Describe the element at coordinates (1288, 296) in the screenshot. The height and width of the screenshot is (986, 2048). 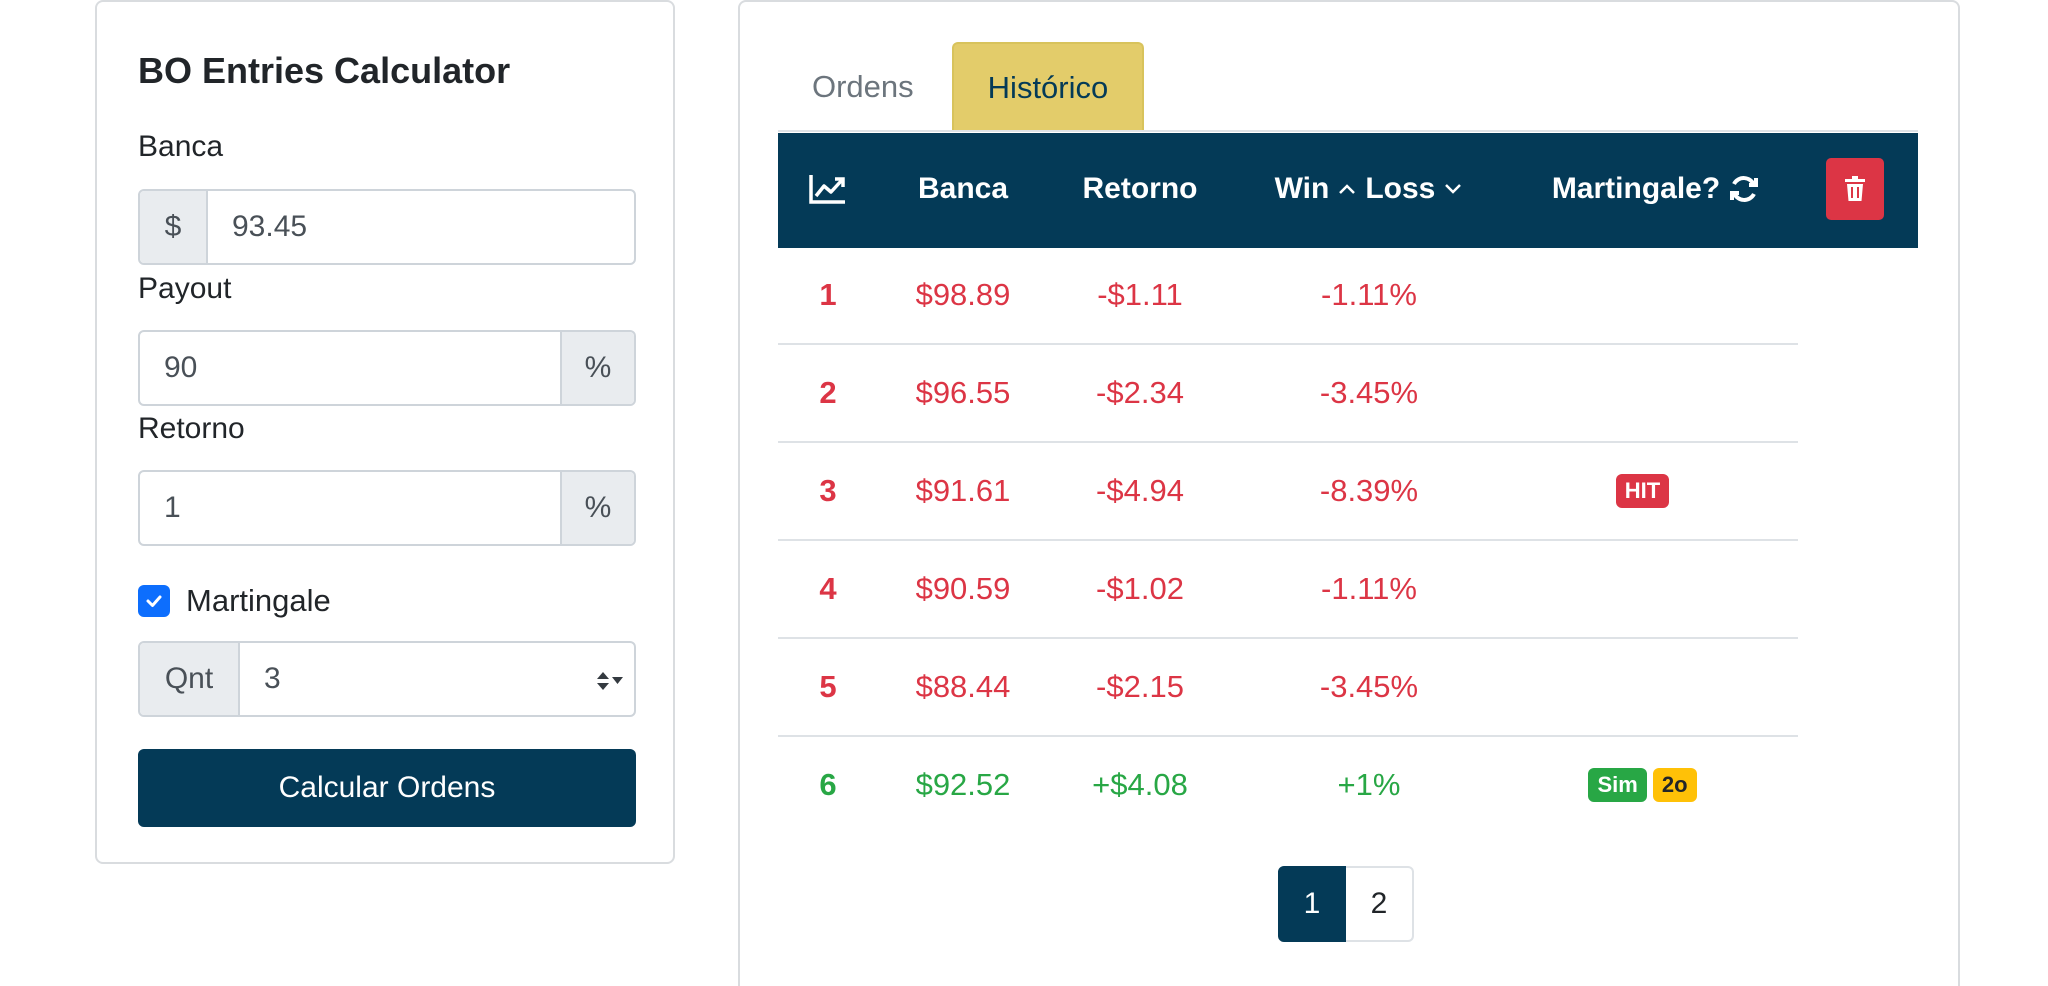
I see `table-row: 1 $98.89 -$1.11 -1.11%` at that location.